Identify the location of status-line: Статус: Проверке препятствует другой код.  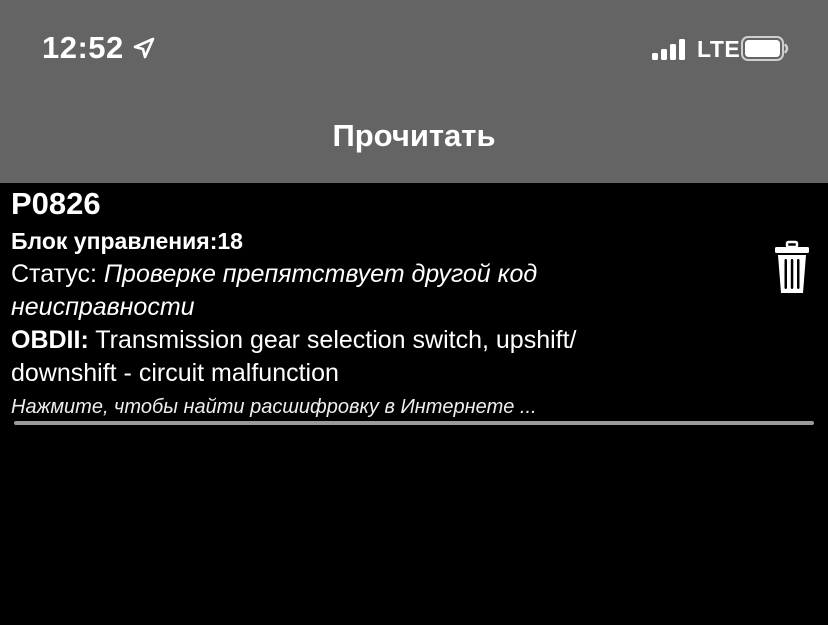
(391, 274).